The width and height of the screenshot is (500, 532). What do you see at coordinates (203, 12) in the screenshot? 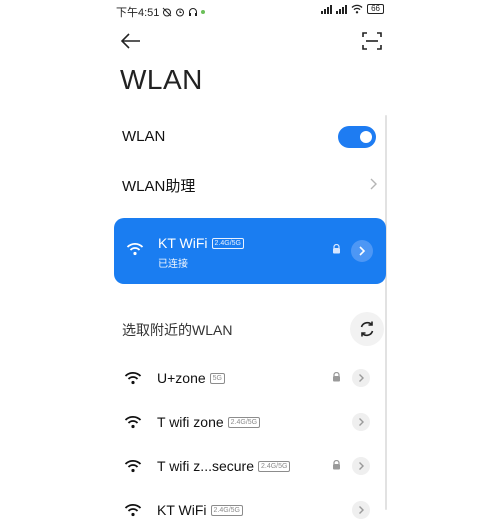
I see `notification-dot-icon` at bounding box center [203, 12].